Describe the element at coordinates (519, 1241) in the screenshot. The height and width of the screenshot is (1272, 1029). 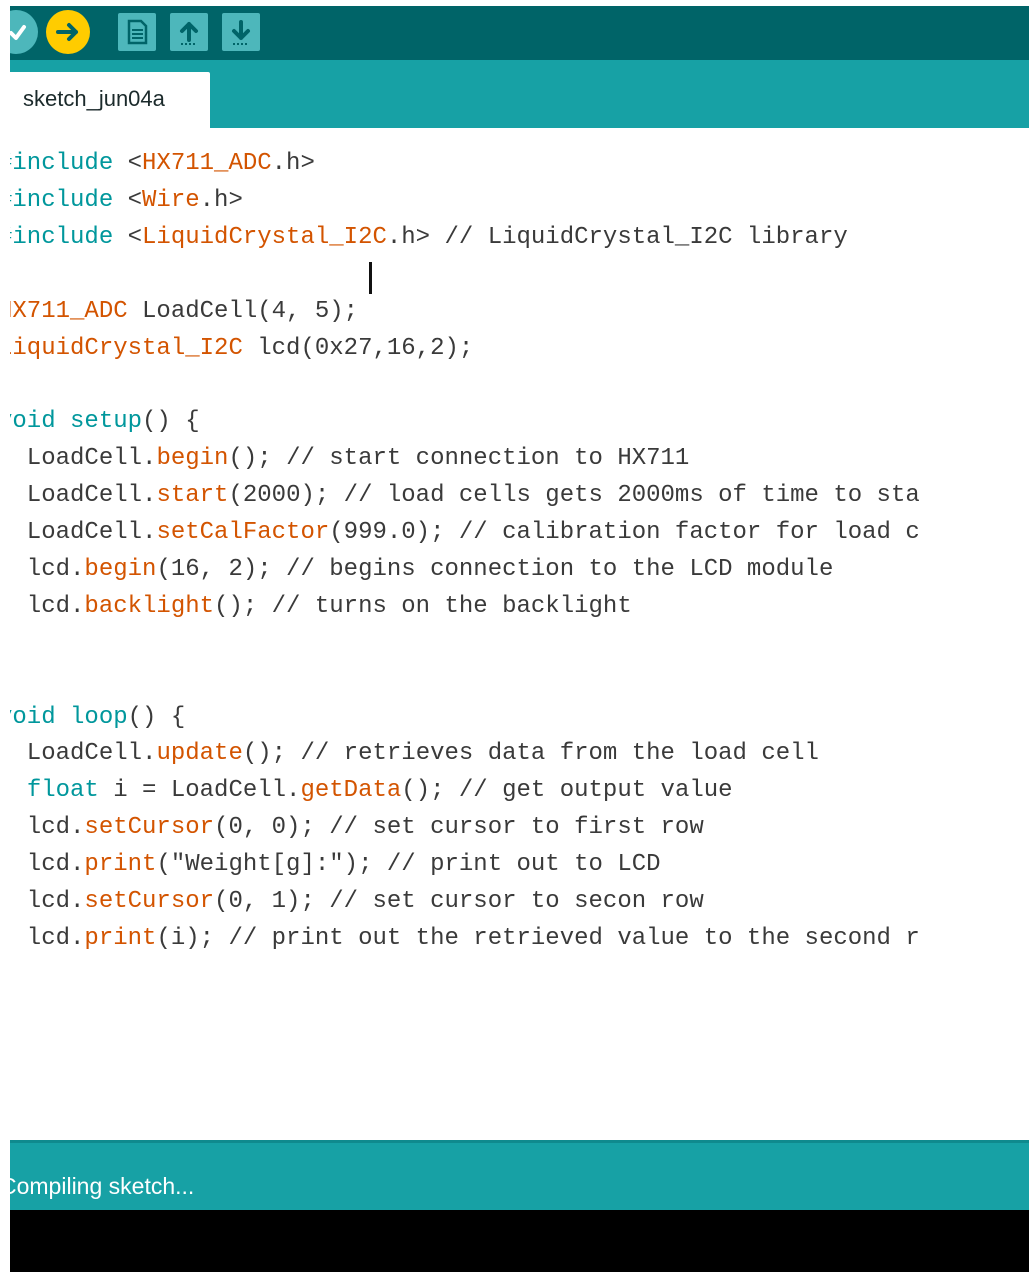
I see `console-output` at that location.